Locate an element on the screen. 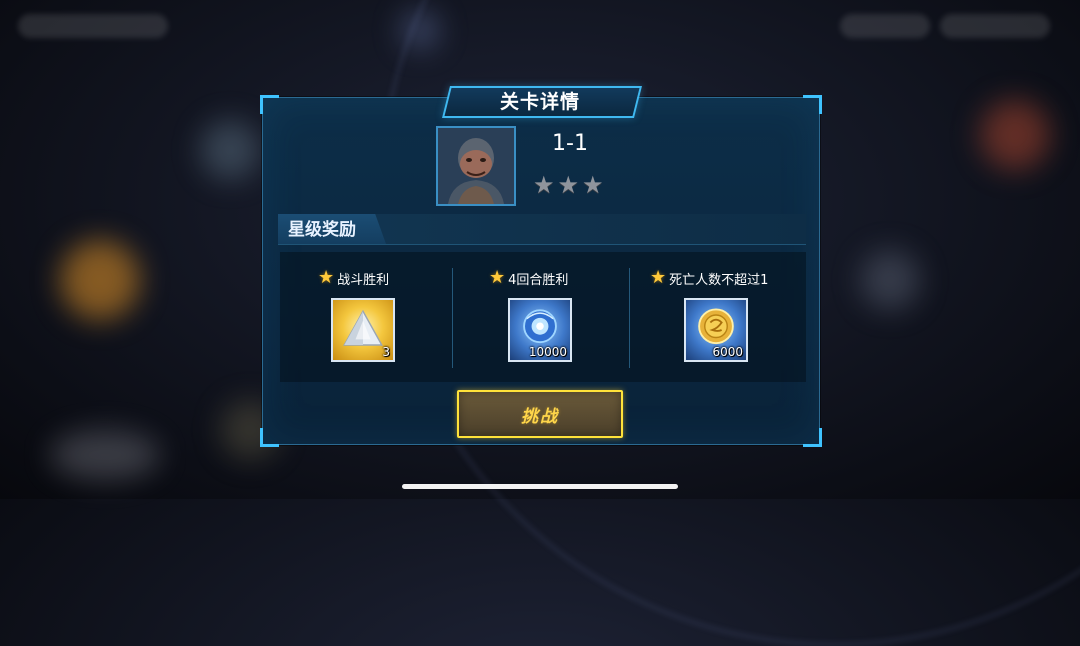  challenge-button: 挑战 is located at coordinates (540, 414).